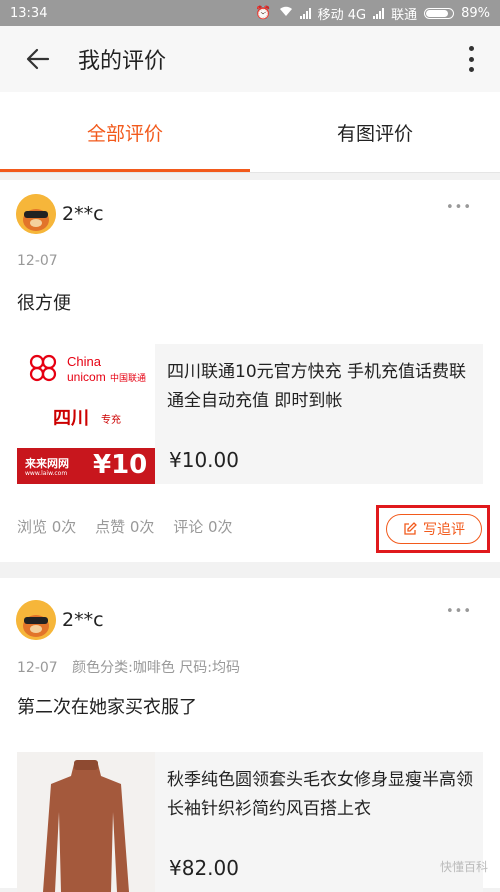  What do you see at coordinates (46, 473) in the screenshot?
I see `thumb-shop-url: www.laiw.com` at bounding box center [46, 473].